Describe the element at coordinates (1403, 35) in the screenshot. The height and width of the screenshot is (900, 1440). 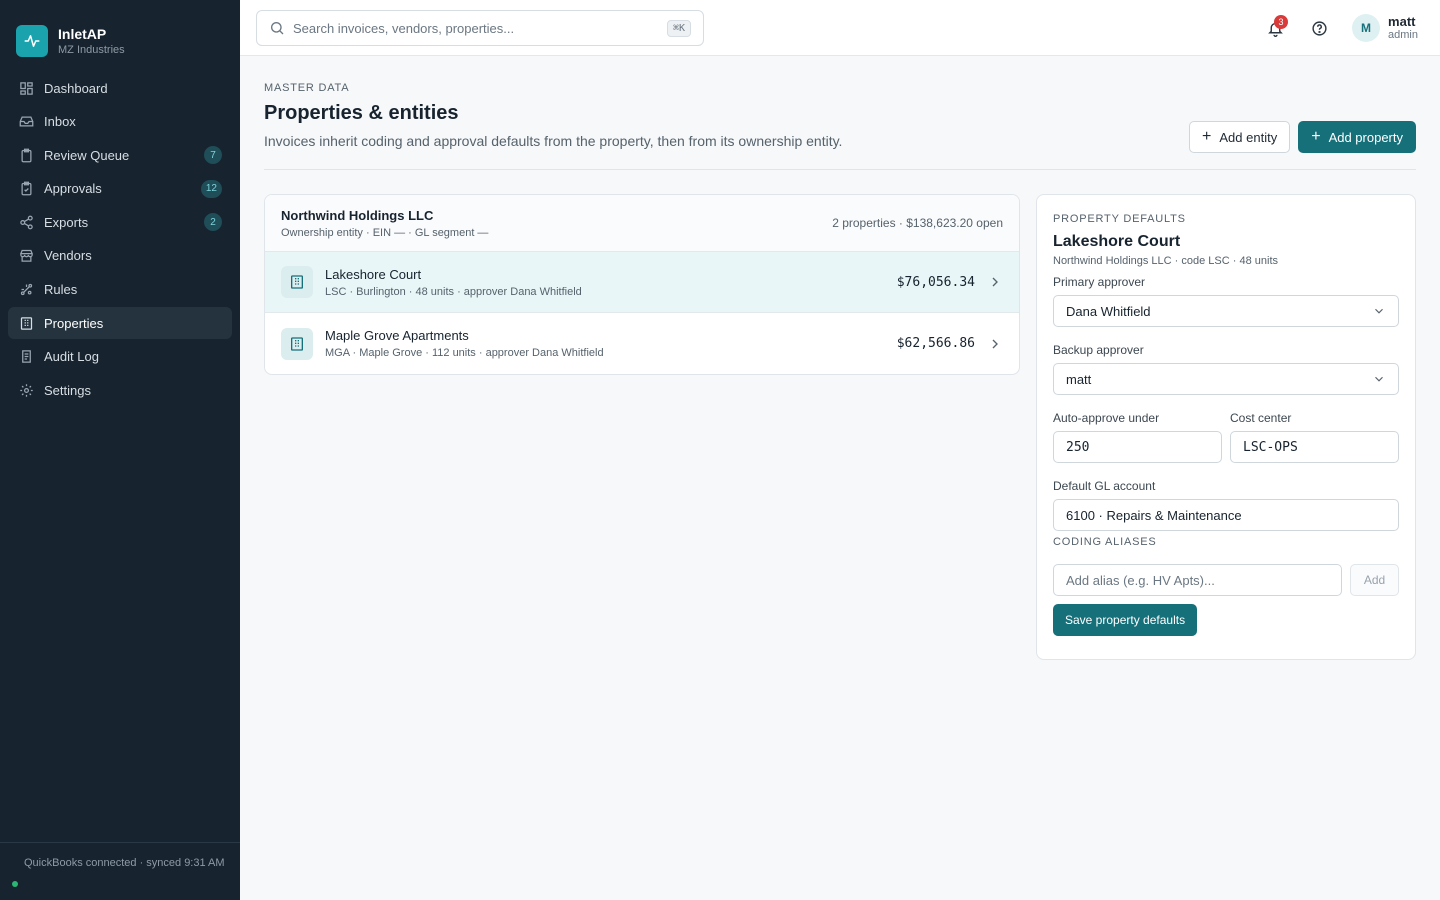
I see `user-role: admin` at that location.